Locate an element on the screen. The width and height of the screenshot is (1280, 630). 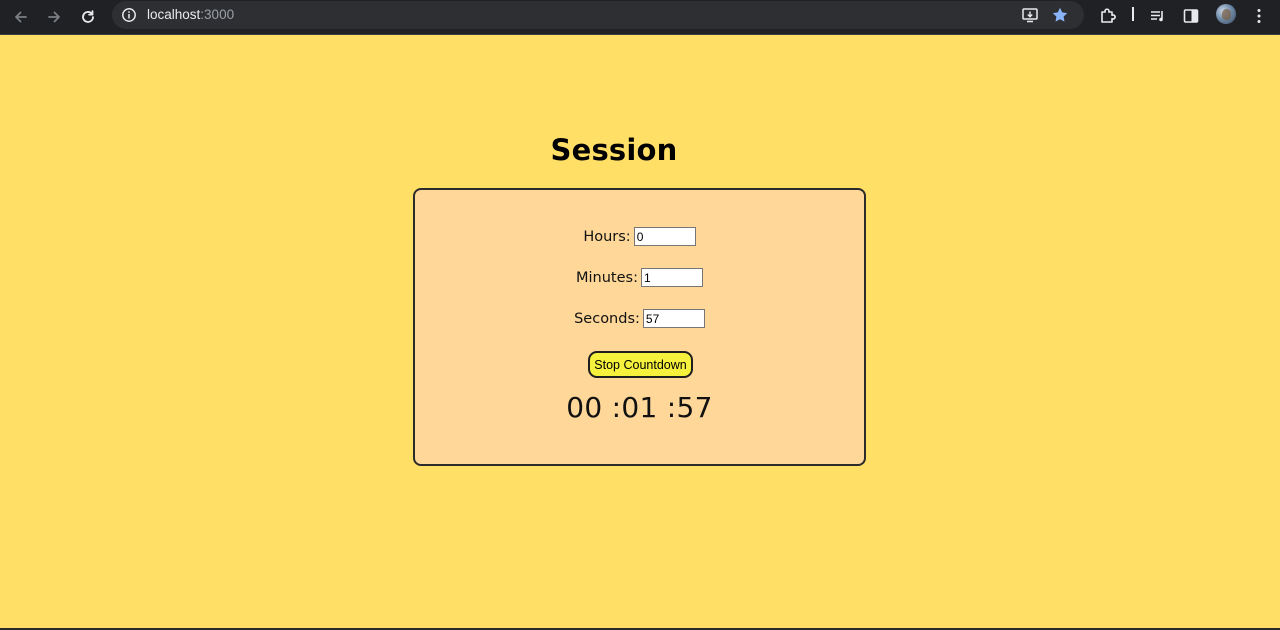
seconds-input is located at coordinates (673, 318).